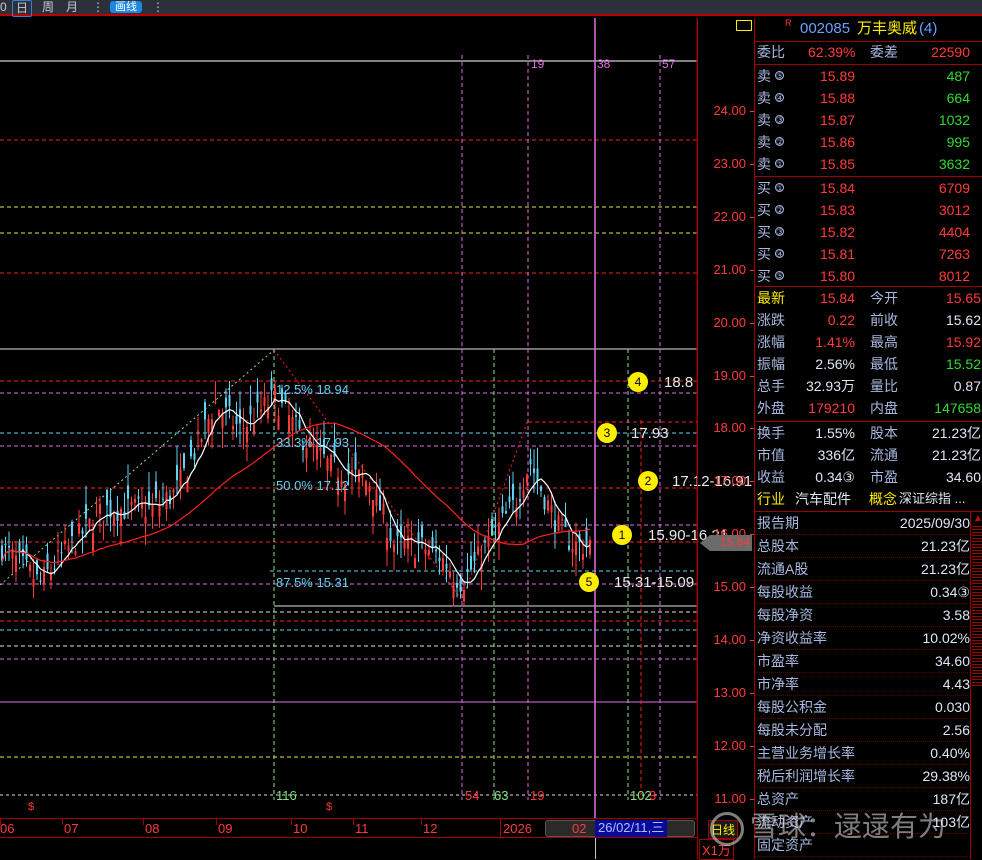  Describe the element at coordinates (836, 455) in the screenshot. I see `stat-value: 336亿` at that location.